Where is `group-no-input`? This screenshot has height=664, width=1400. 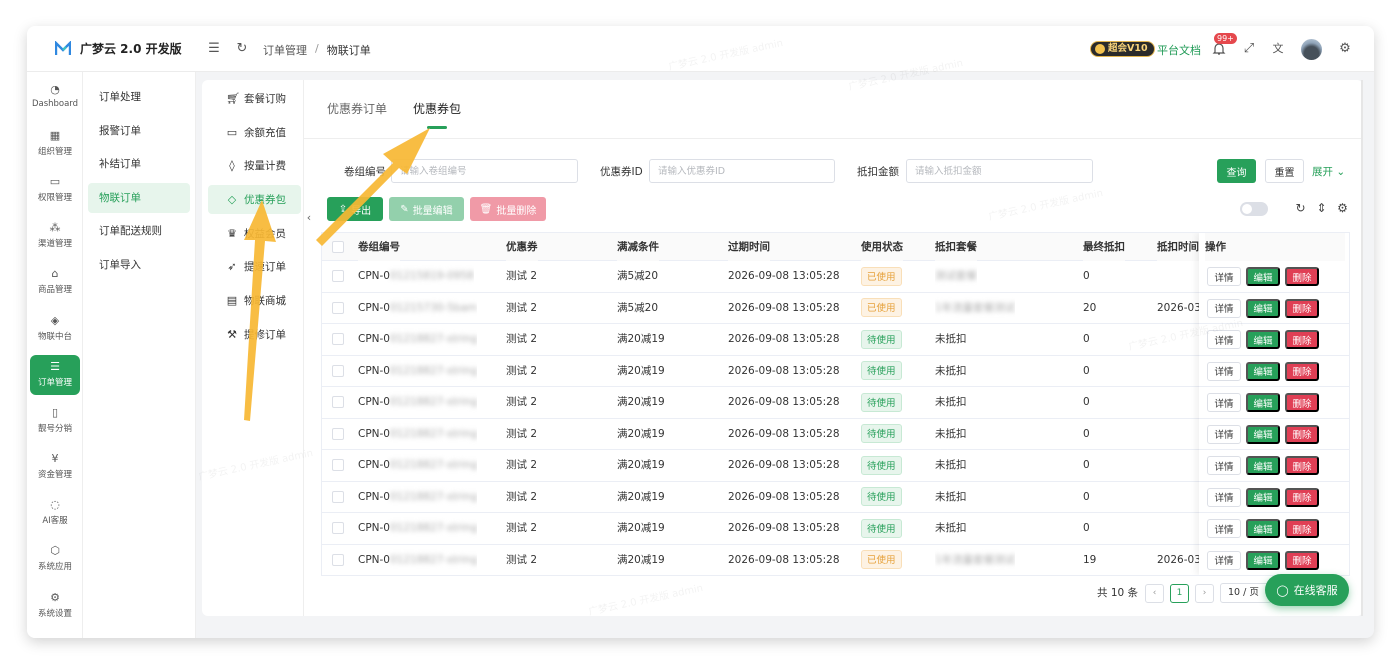 group-no-input is located at coordinates (484, 171).